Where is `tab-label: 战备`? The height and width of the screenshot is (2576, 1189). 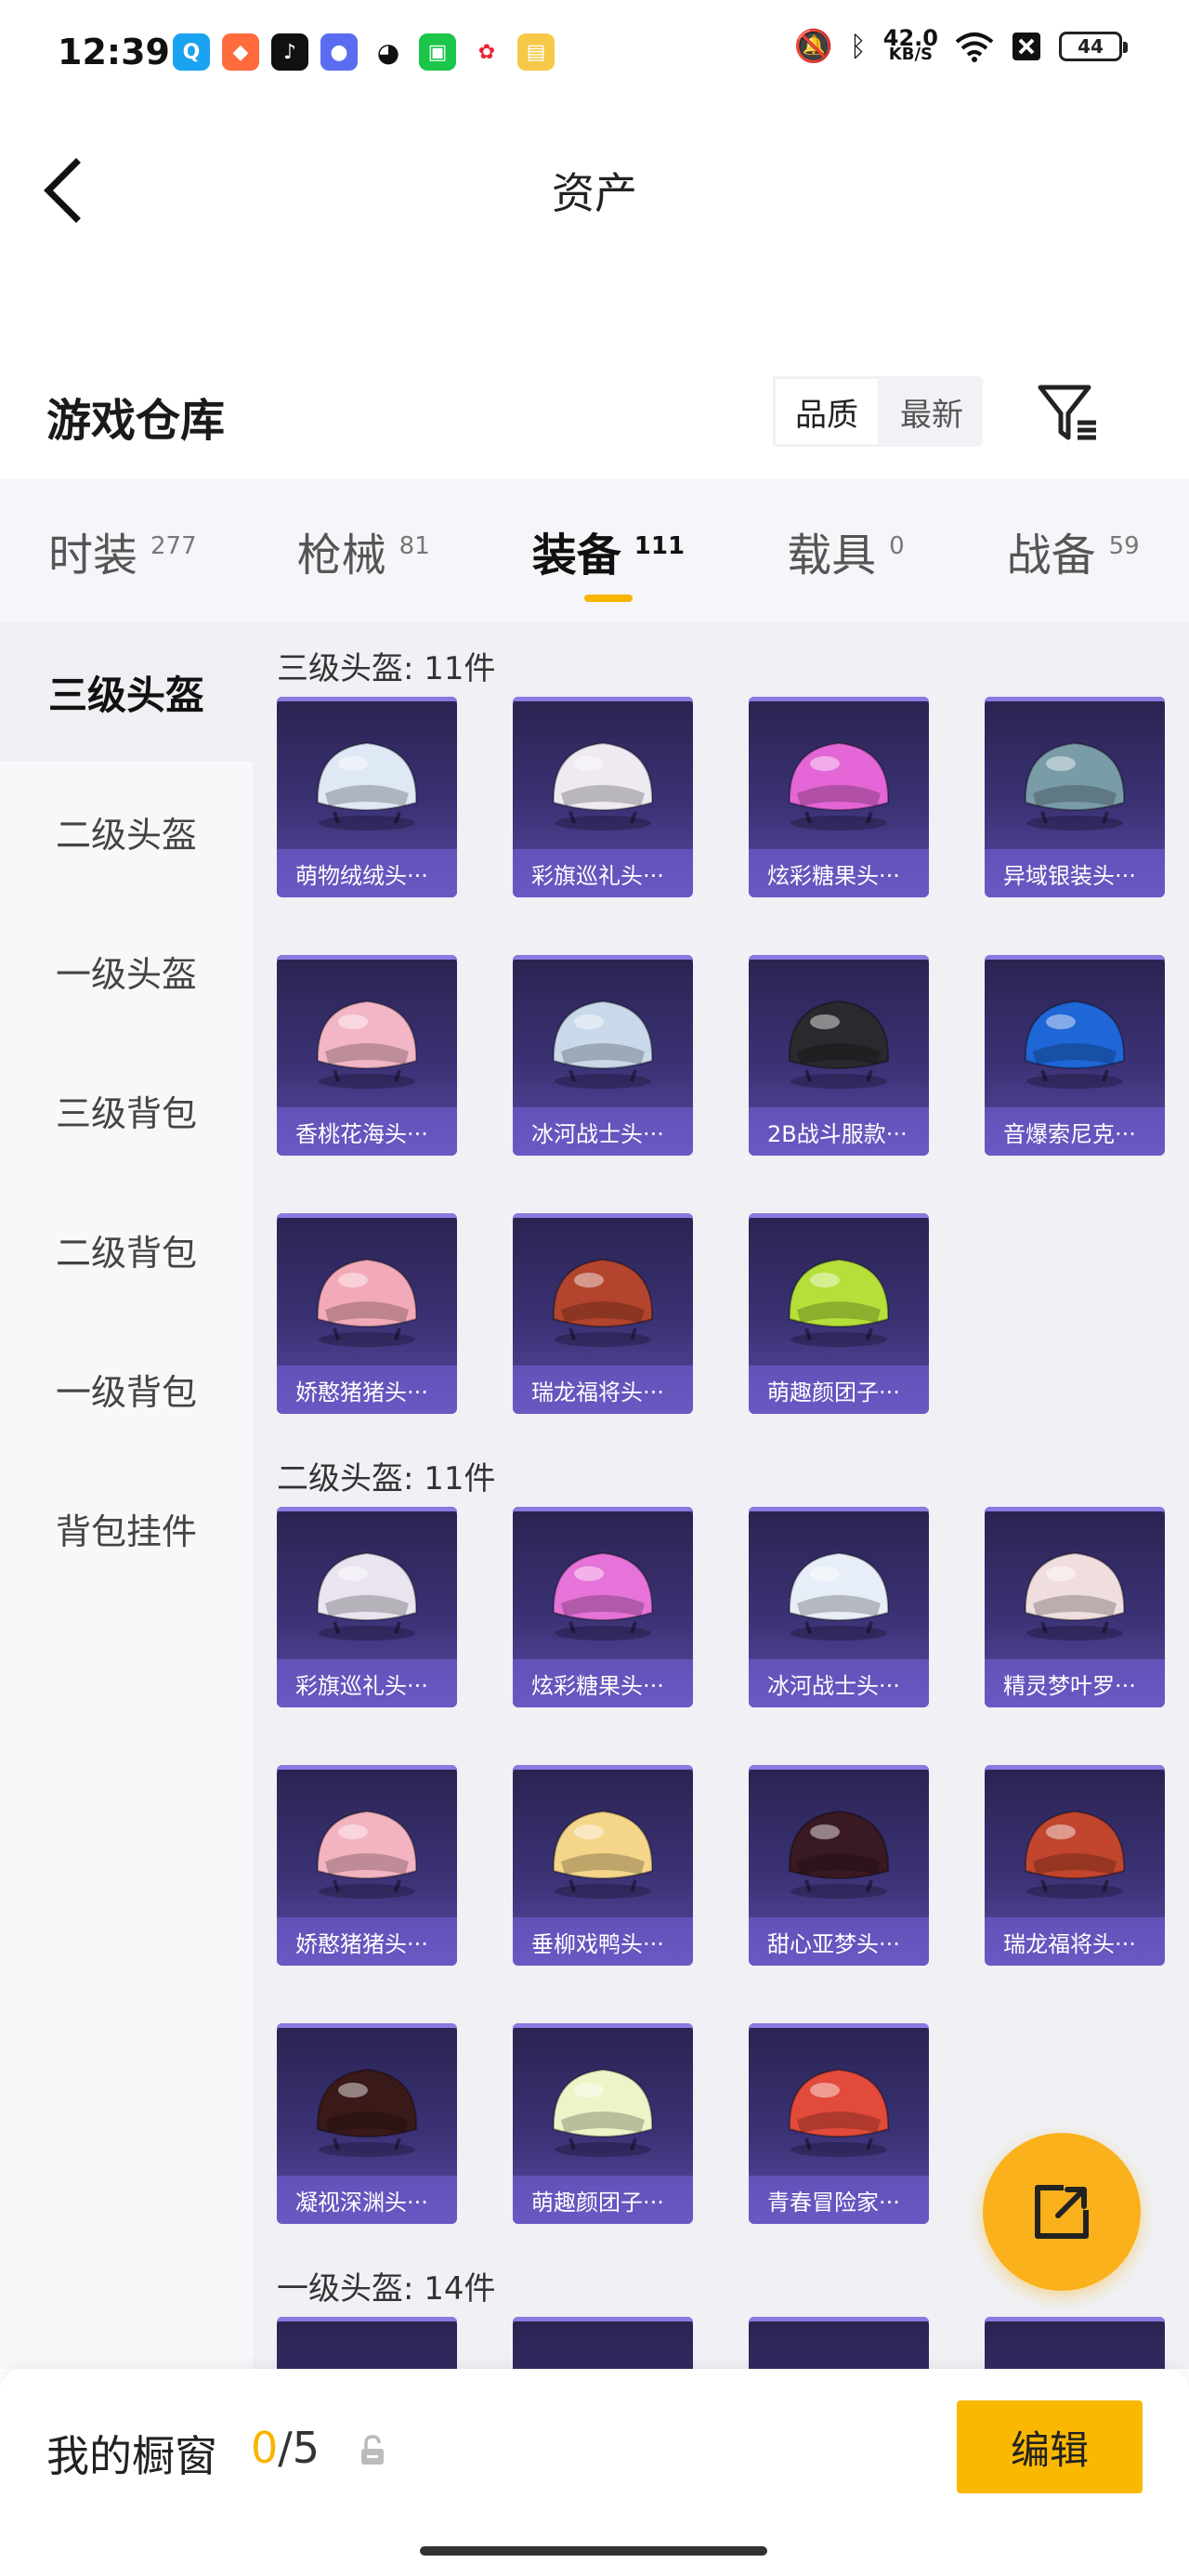
tab-label: 战备 is located at coordinates (1051, 556).